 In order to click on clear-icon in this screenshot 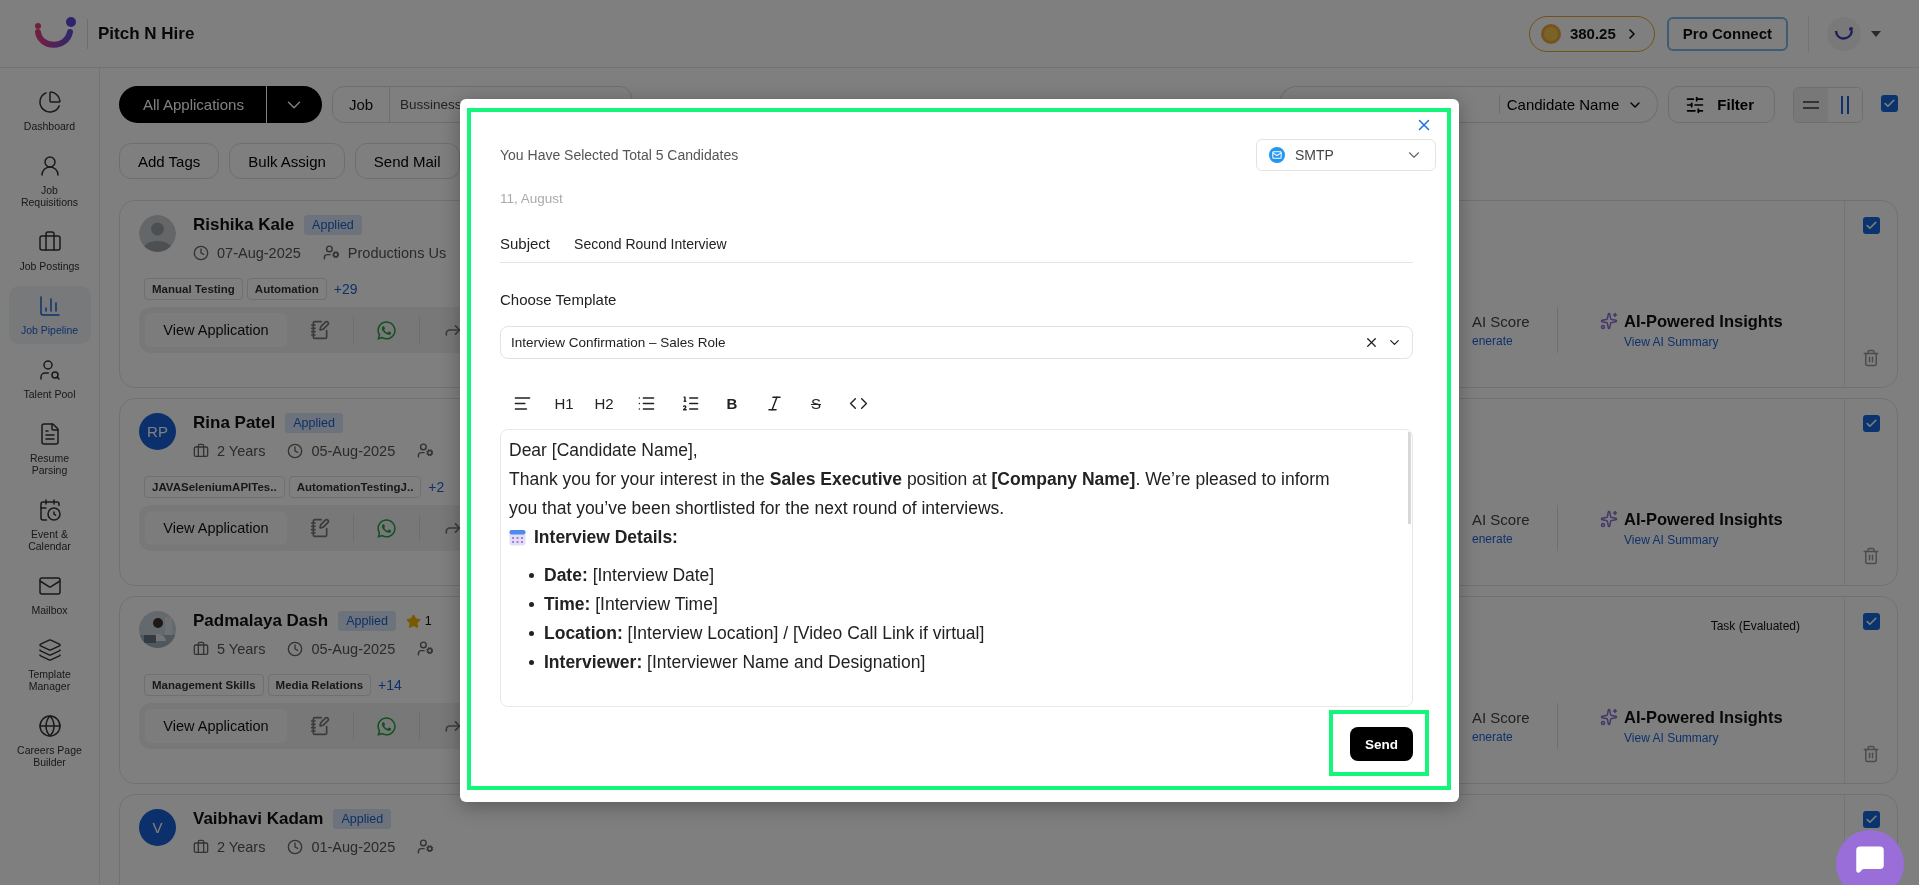, I will do `click(1371, 342)`.